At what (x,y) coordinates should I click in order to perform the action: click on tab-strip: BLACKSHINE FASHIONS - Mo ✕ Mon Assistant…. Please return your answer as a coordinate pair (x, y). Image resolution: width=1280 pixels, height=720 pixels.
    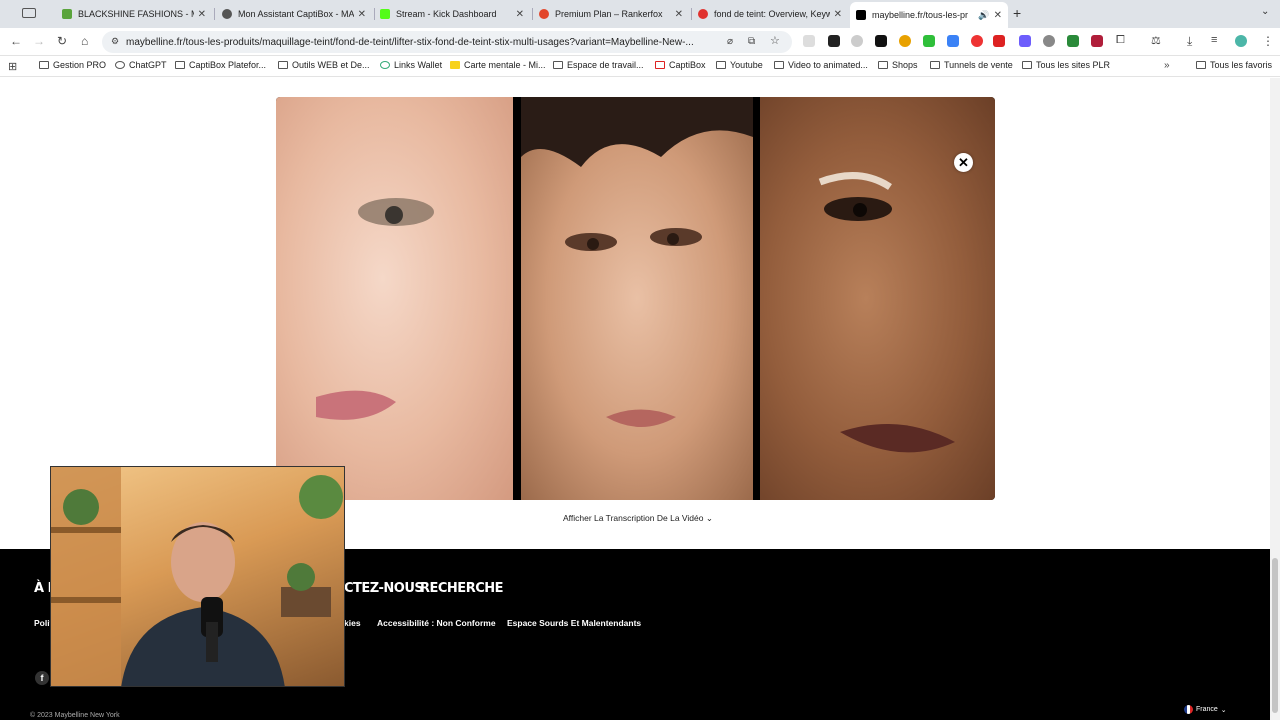
    Looking at the image, I should click on (640, 14).